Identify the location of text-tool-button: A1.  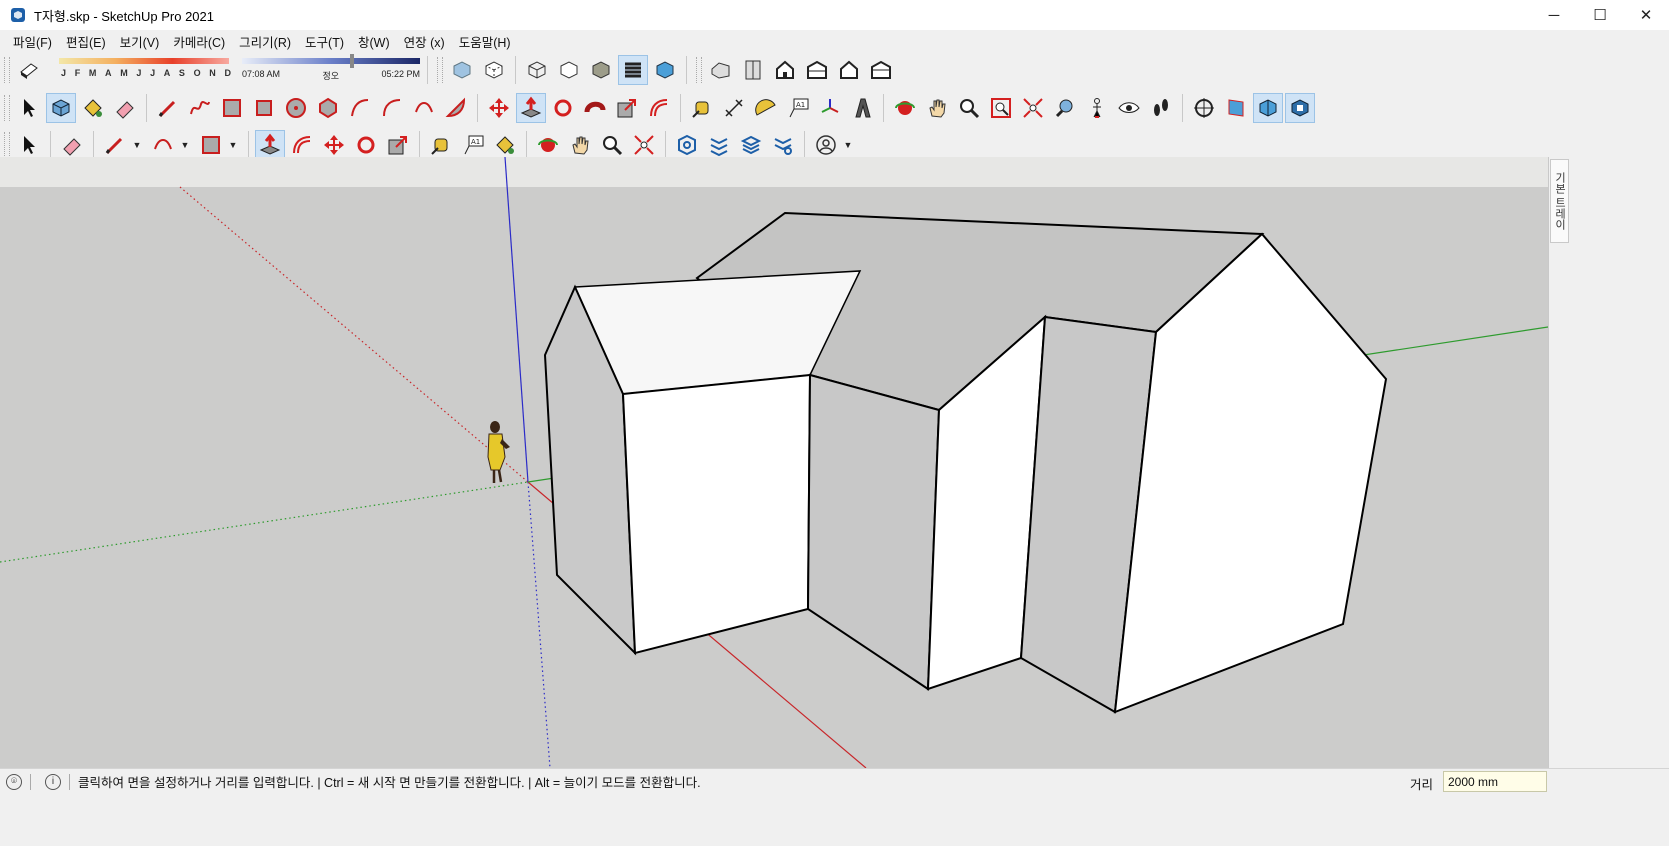
(798, 108).